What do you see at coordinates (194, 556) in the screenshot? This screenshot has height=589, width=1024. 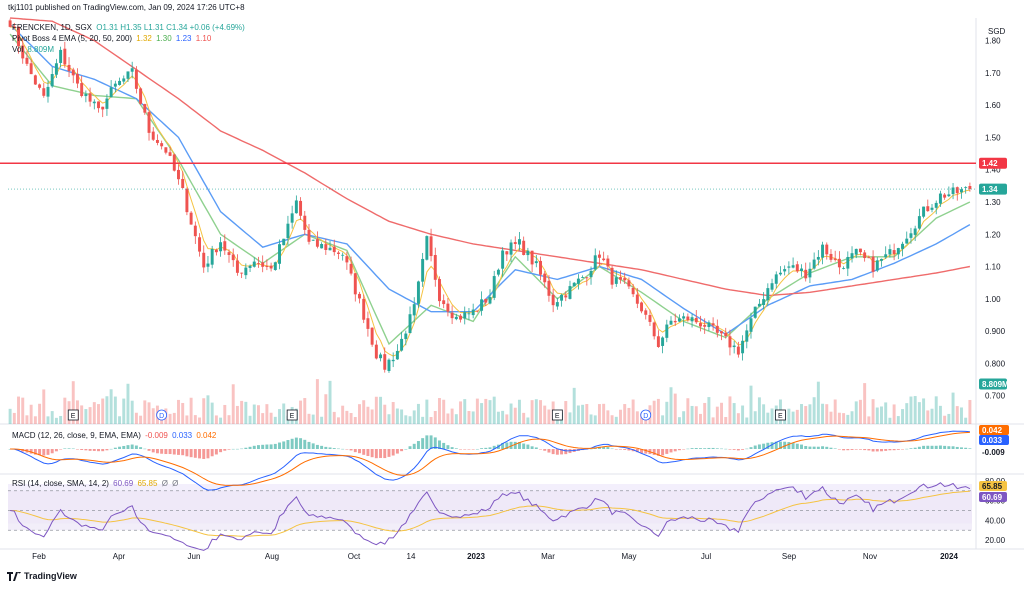 I see `time-tick-label: Jun` at bounding box center [194, 556].